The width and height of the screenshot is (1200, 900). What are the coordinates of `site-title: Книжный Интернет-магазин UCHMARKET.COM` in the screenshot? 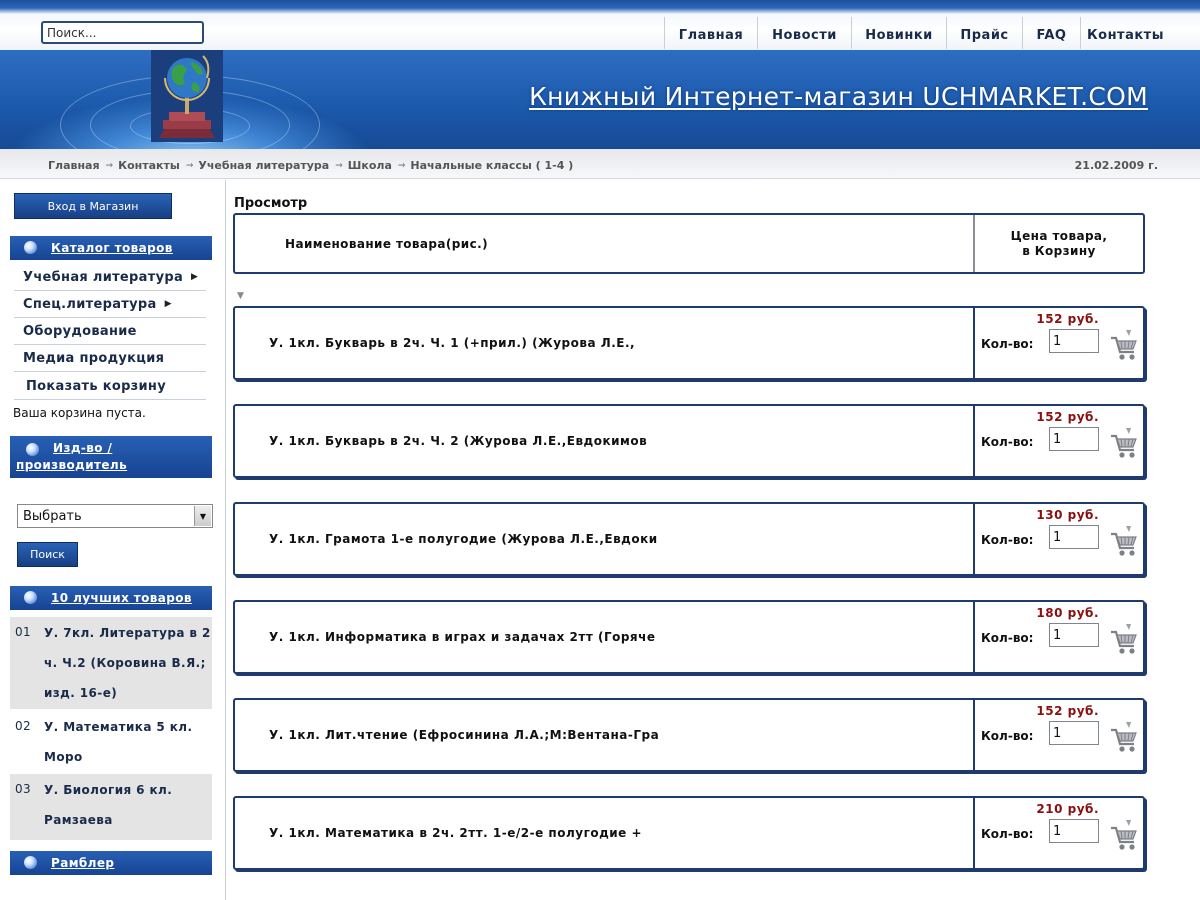 It's located at (838, 96).